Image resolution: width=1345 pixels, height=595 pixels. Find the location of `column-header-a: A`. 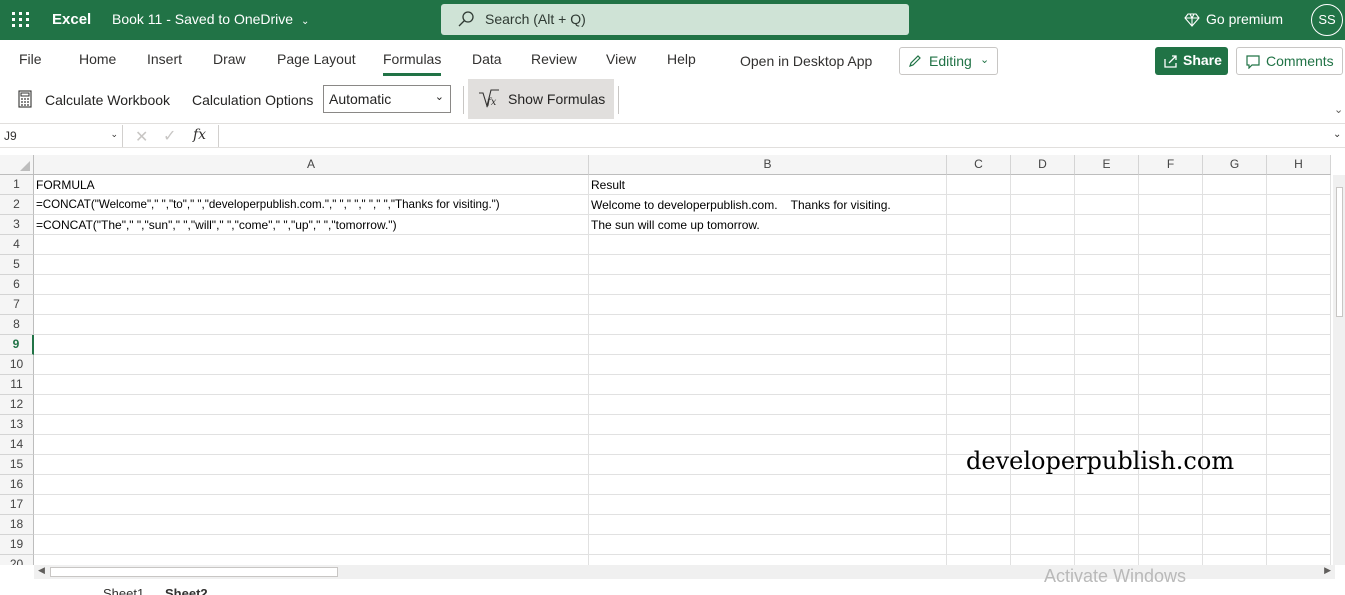

column-header-a: A is located at coordinates (311, 165).